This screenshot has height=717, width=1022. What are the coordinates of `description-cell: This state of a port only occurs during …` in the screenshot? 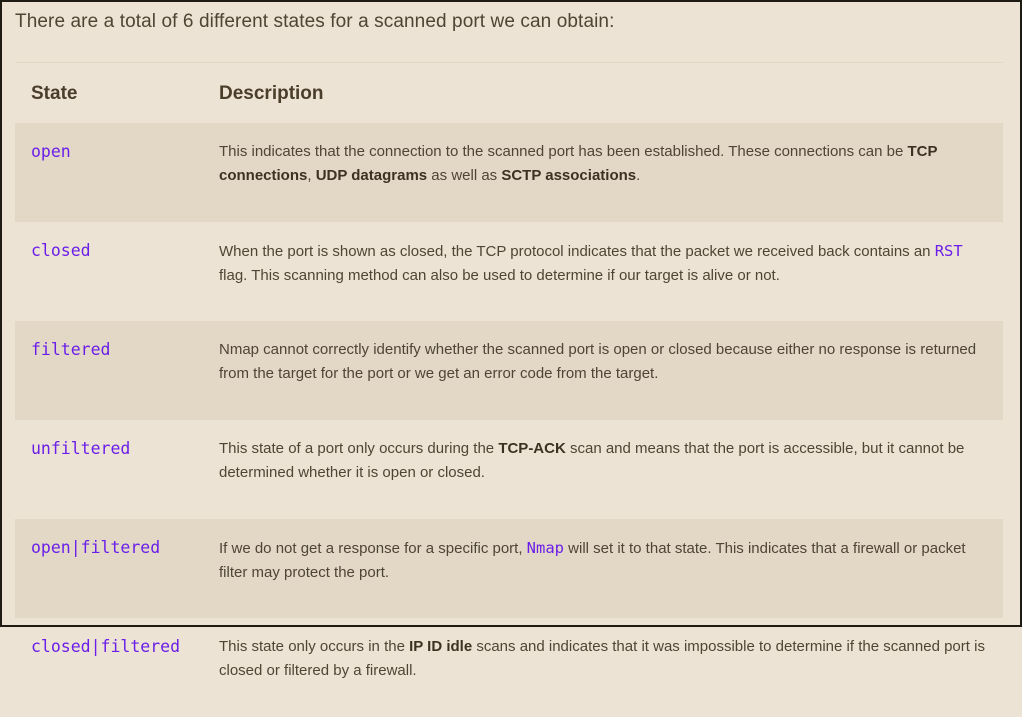 It's located at (611, 469).